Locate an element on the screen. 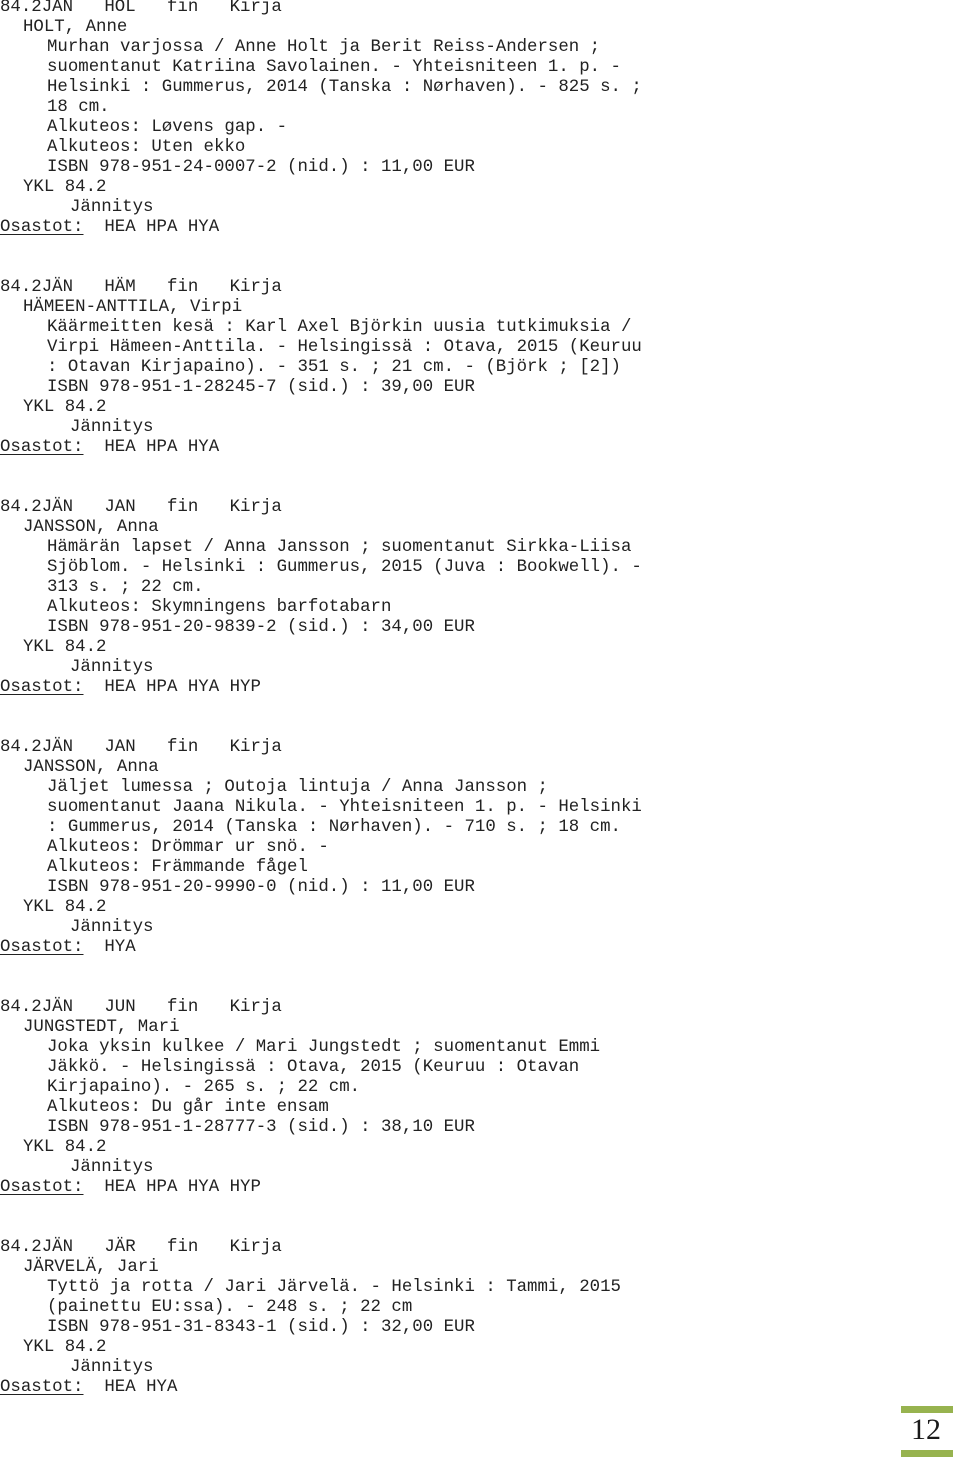 The height and width of the screenshot is (1469, 960). record-description-line: Alkuteos: Uten ekko is located at coordinates (146, 147).